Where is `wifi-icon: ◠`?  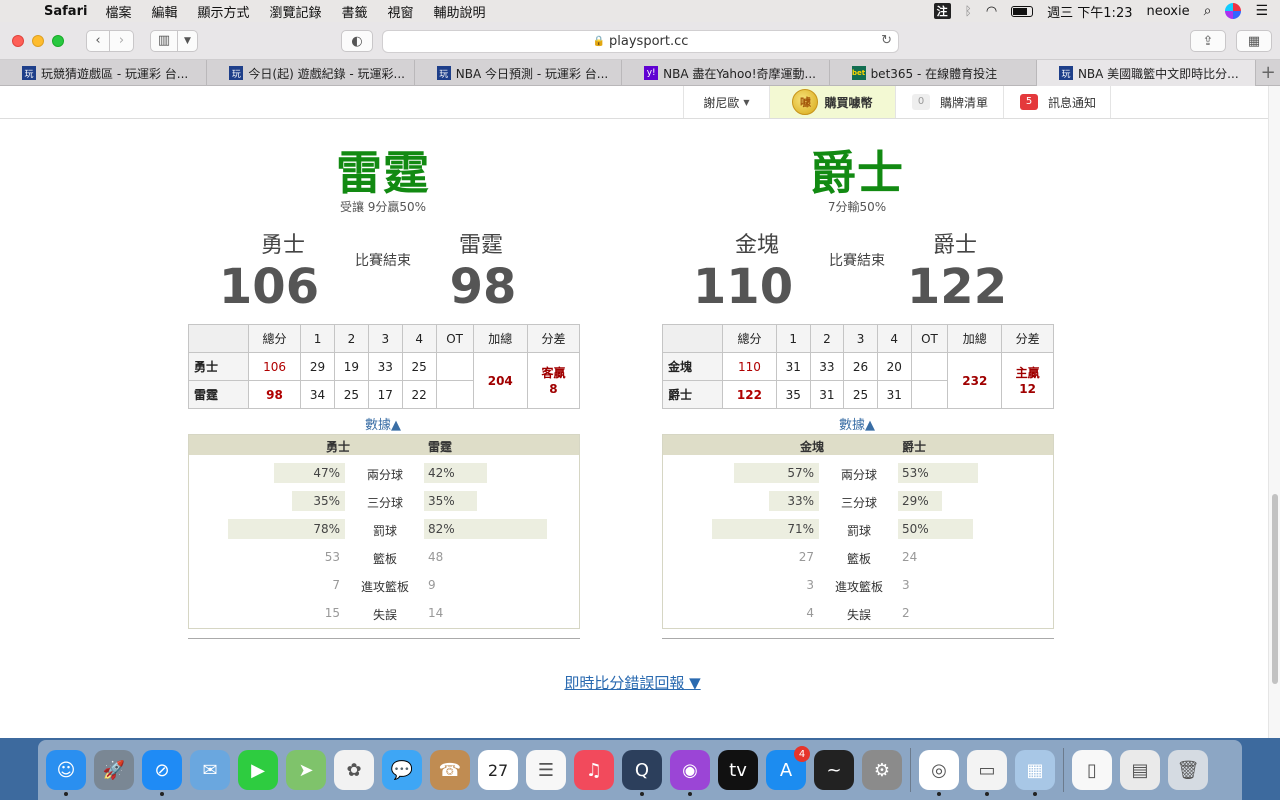 wifi-icon: ◠ is located at coordinates (991, 11).